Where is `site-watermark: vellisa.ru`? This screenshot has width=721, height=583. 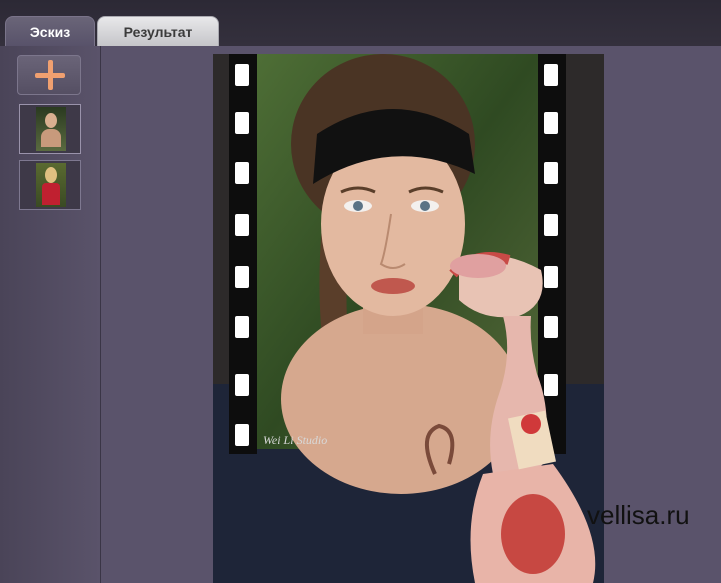
site-watermark: vellisa.ru is located at coordinates (638, 515).